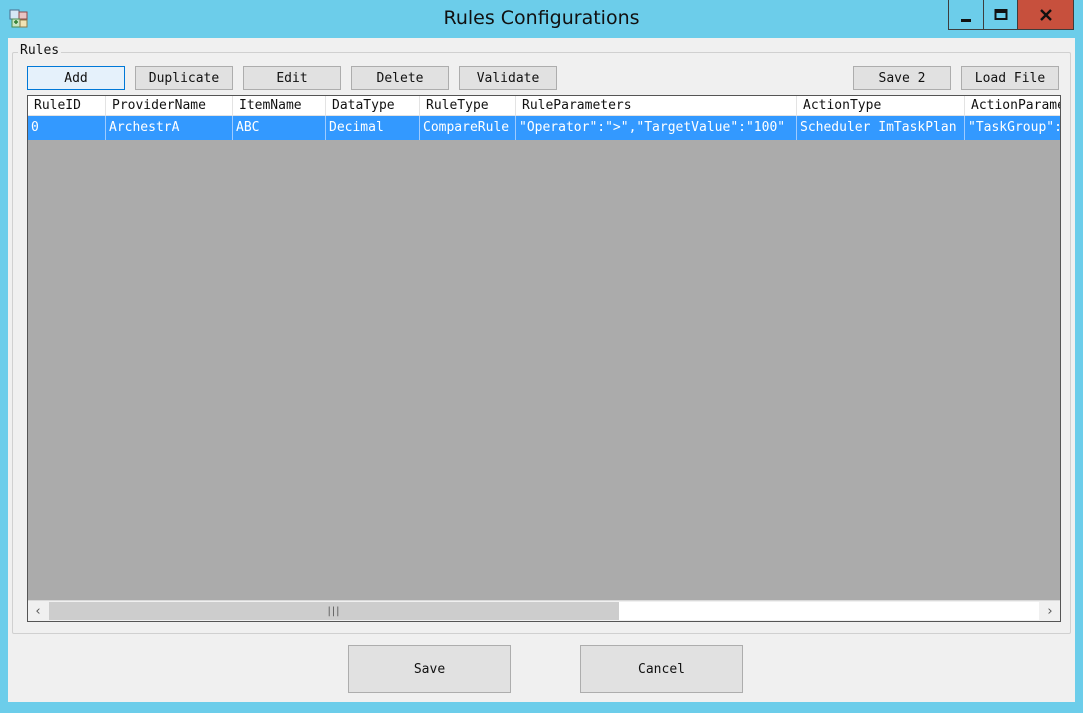 The width and height of the screenshot is (1083, 713). What do you see at coordinates (67, 106) in the screenshot?
I see `column-header-ruleid: RuleID` at bounding box center [67, 106].